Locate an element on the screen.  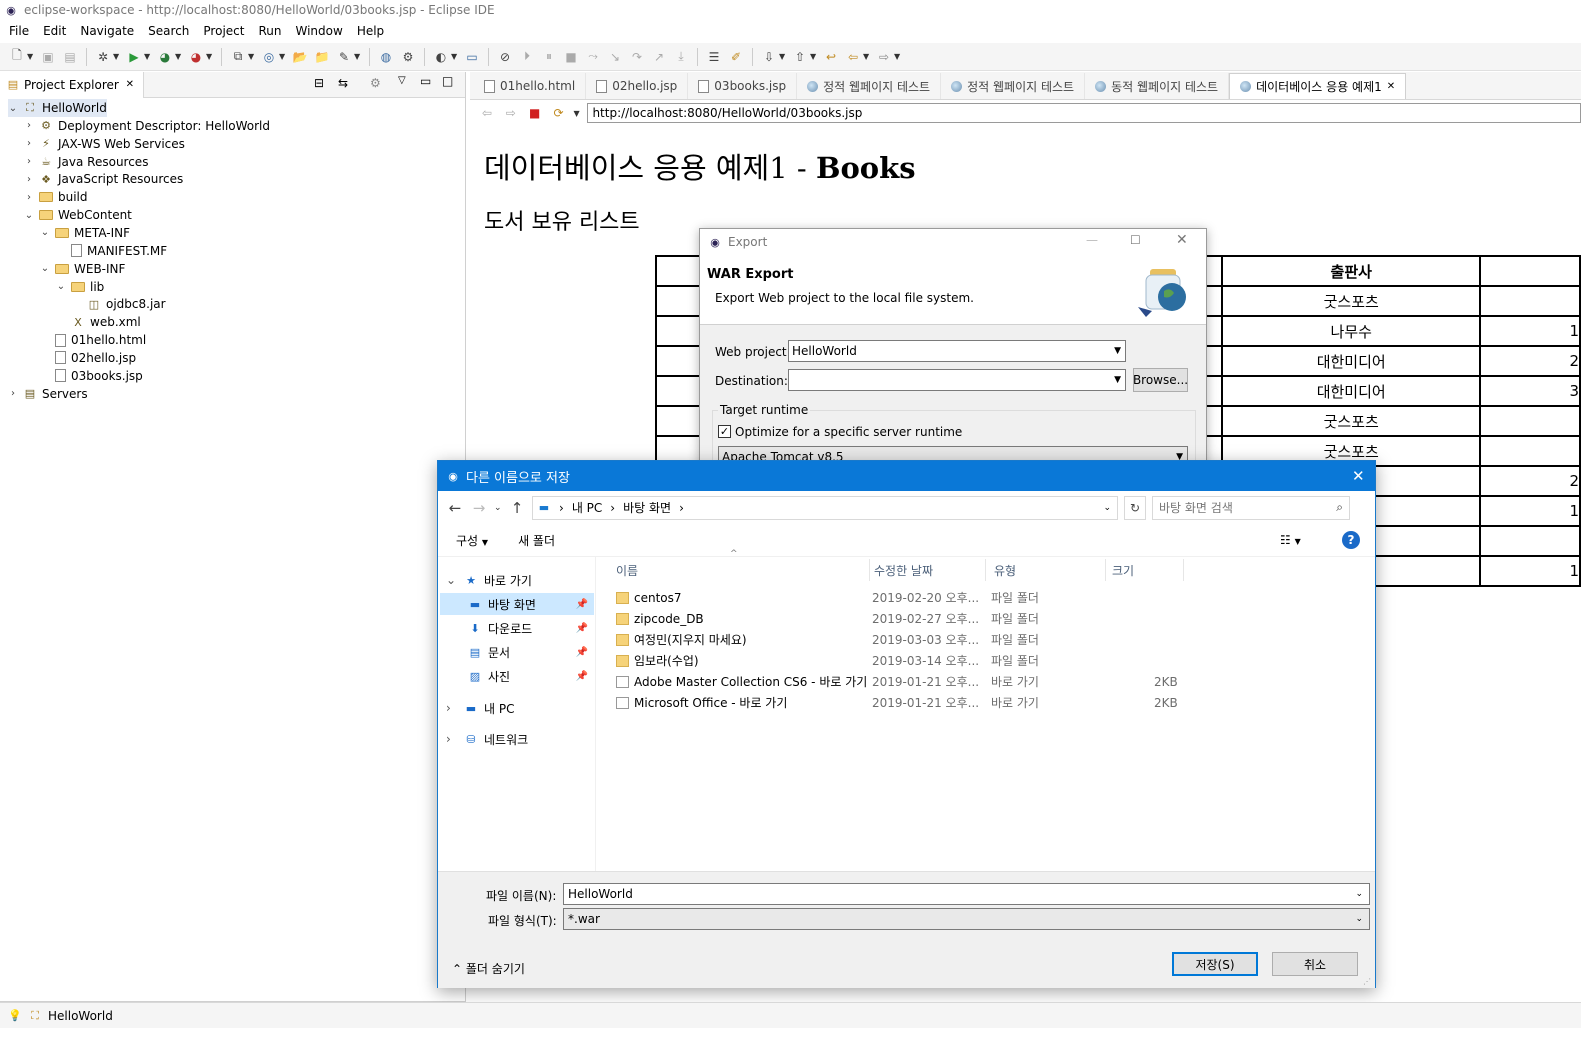
web-browser-icon: ◍ is located at coordinates (386, 57).